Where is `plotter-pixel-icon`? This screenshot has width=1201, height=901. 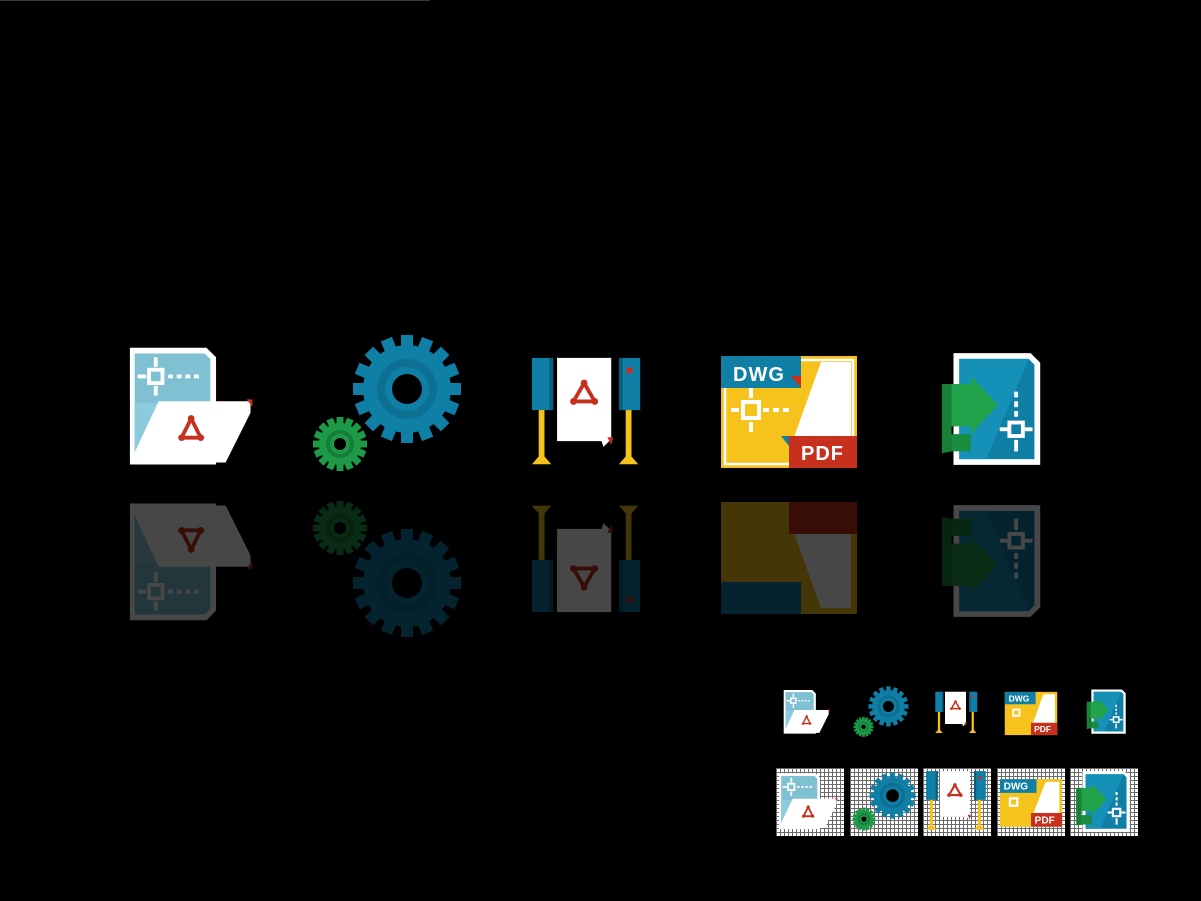
plotter-pixel-icon is located at coordinates (957, 802).